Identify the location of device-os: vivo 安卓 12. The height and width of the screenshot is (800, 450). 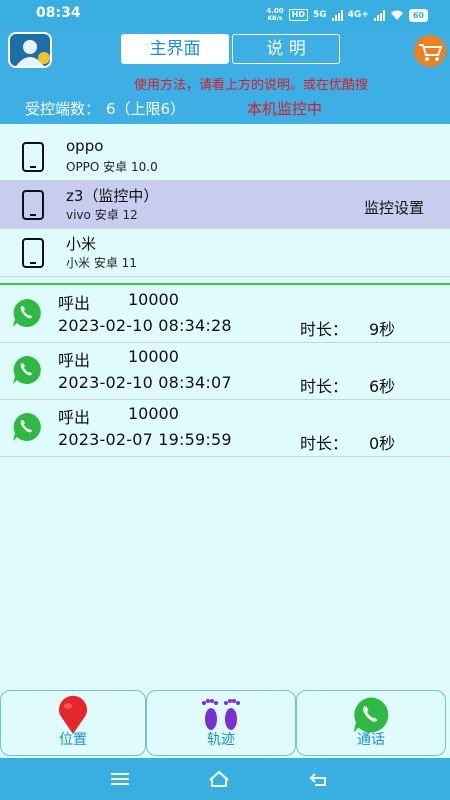
(102, 215).